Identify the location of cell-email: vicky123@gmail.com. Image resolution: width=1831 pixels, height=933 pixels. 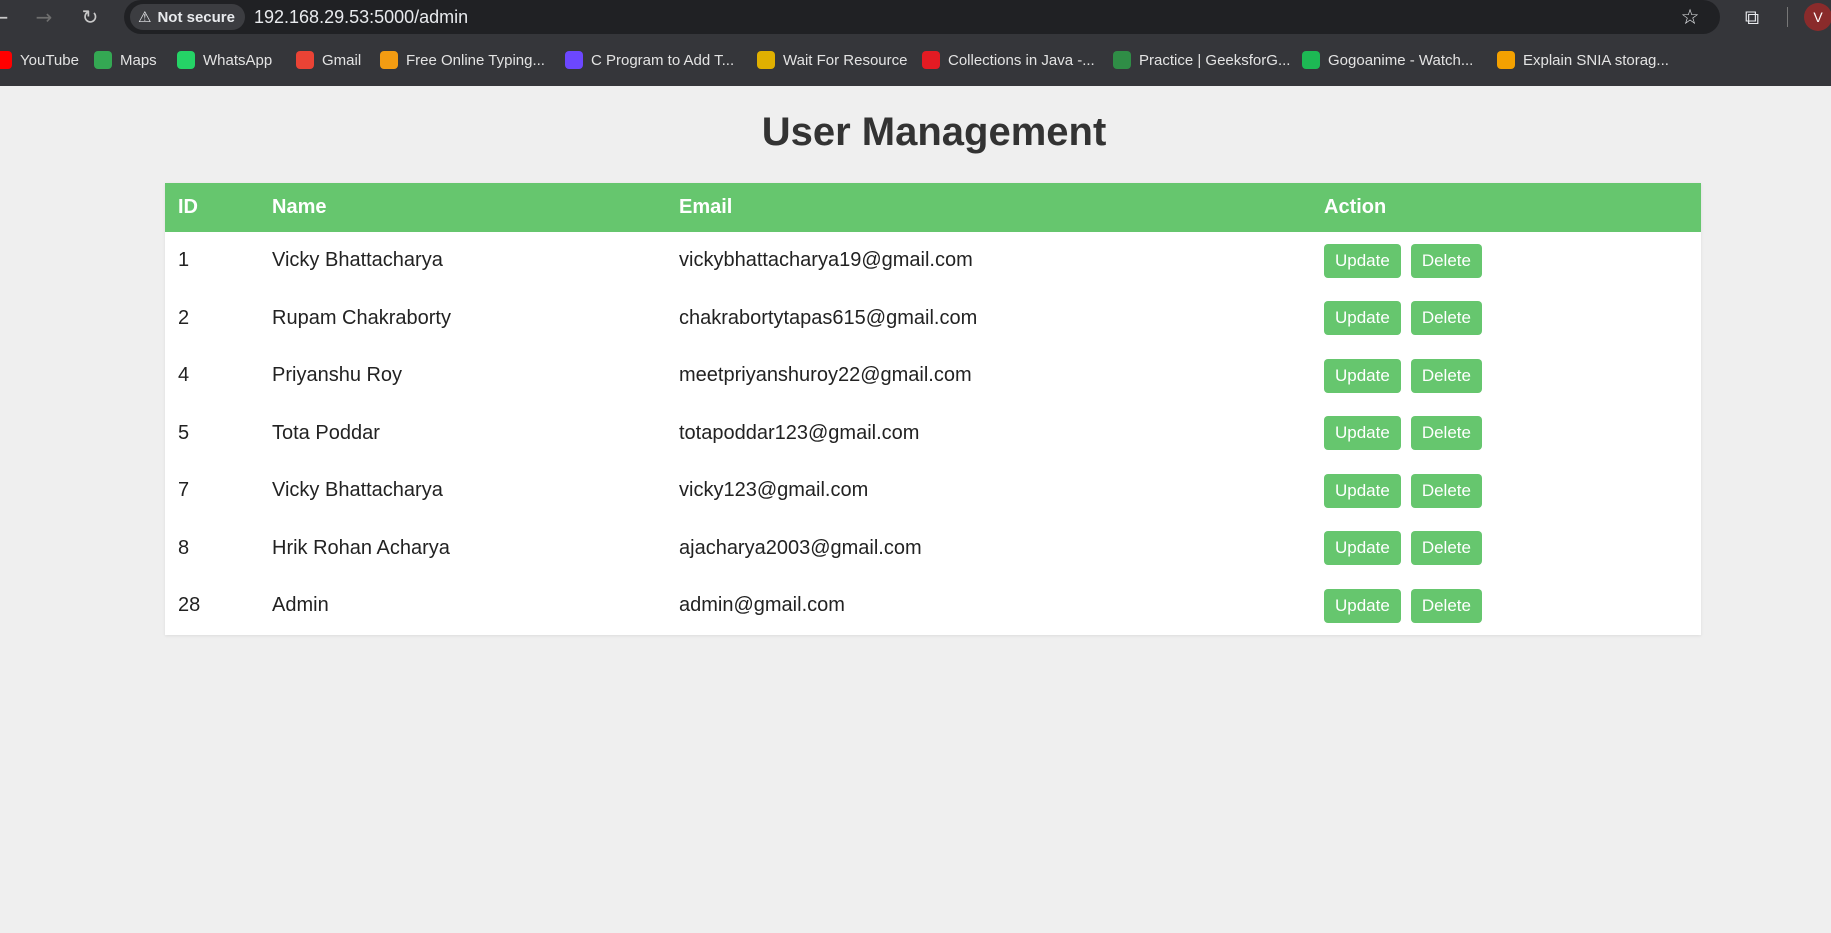
(774, 490).